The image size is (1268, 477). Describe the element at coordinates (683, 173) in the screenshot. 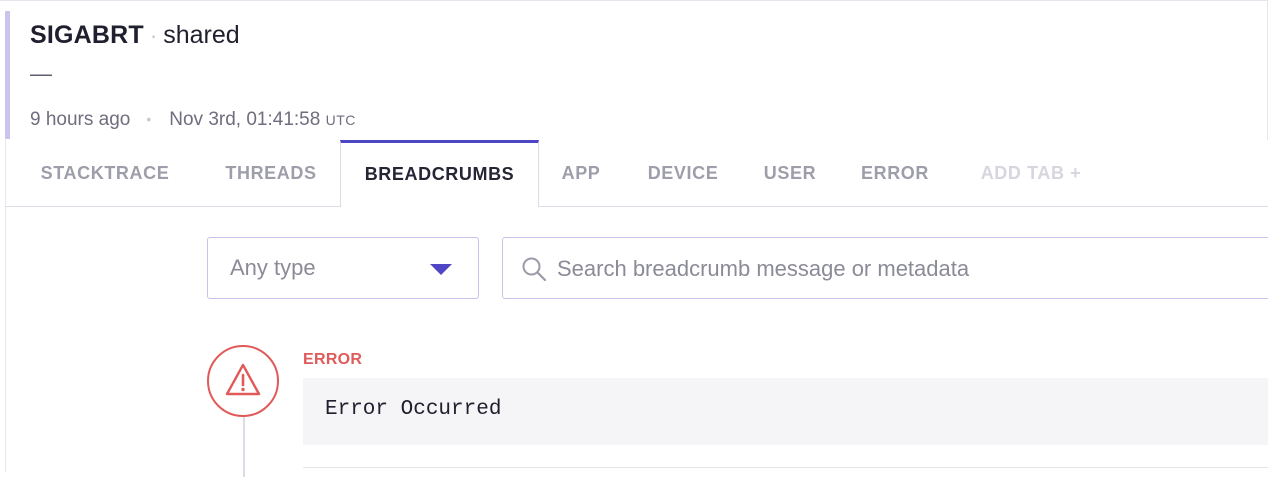

I see `tab-device: DEVICE` at that location.